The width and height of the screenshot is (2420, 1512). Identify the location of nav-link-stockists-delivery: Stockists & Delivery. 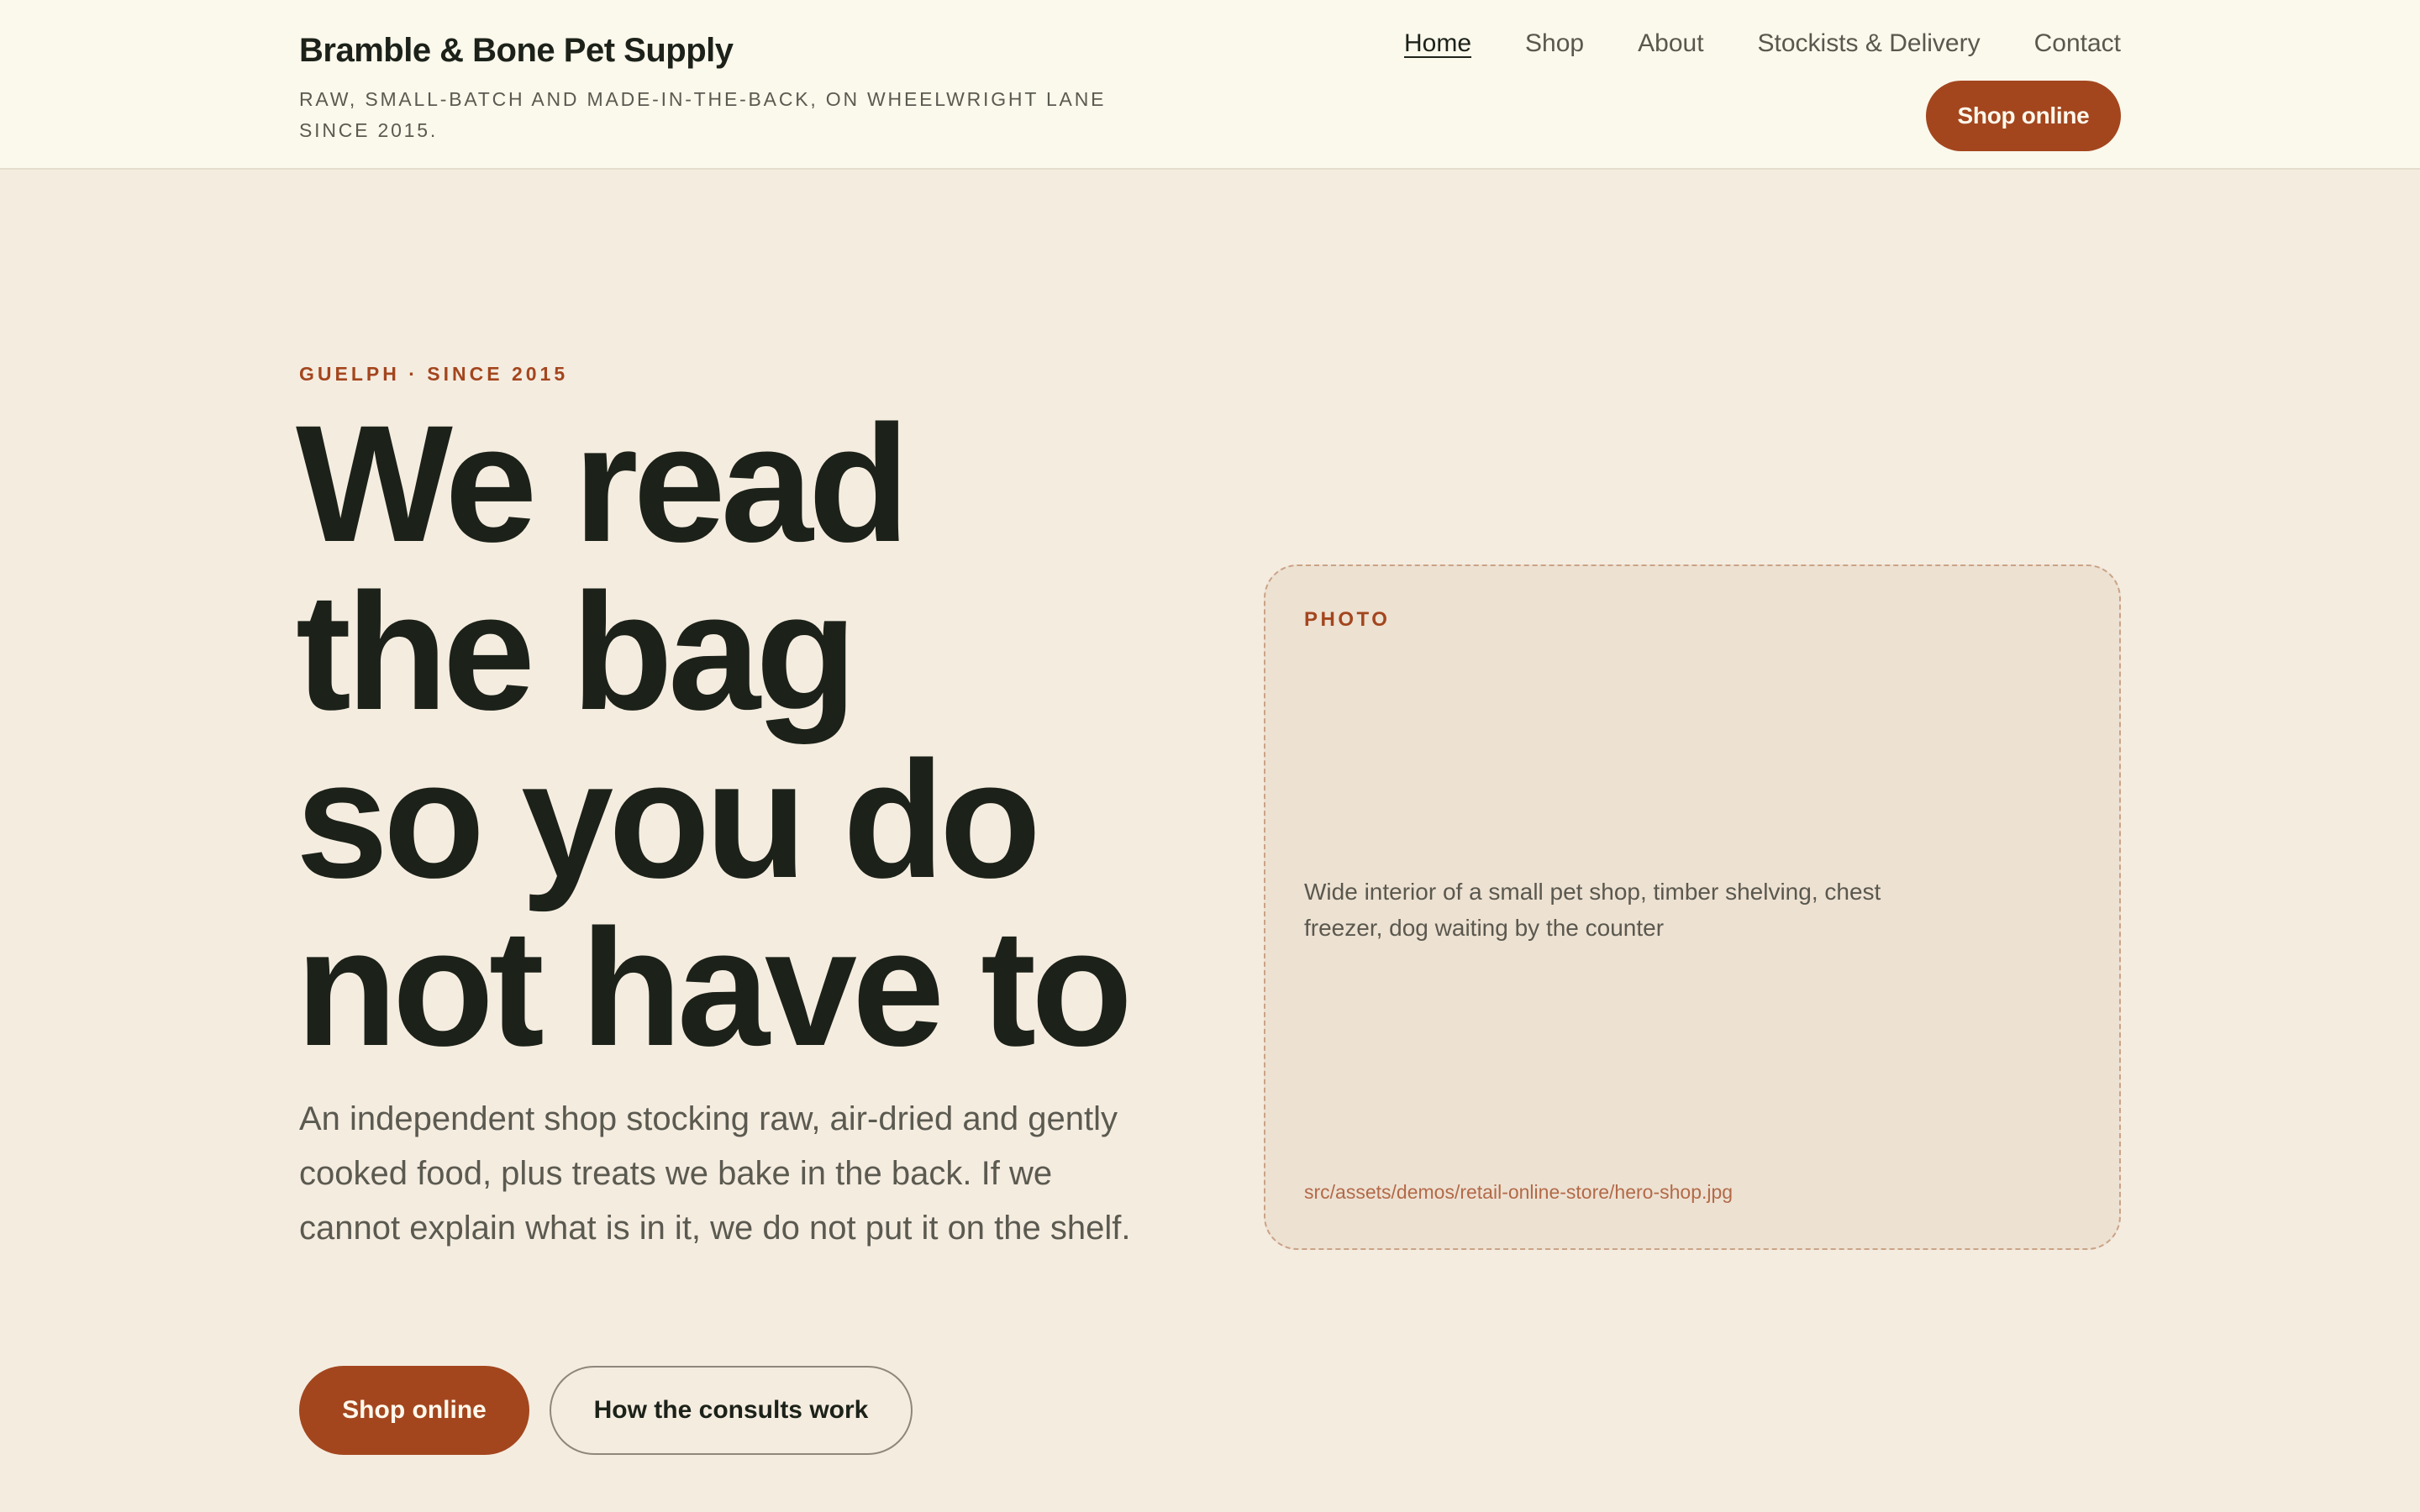
(1869, 43).